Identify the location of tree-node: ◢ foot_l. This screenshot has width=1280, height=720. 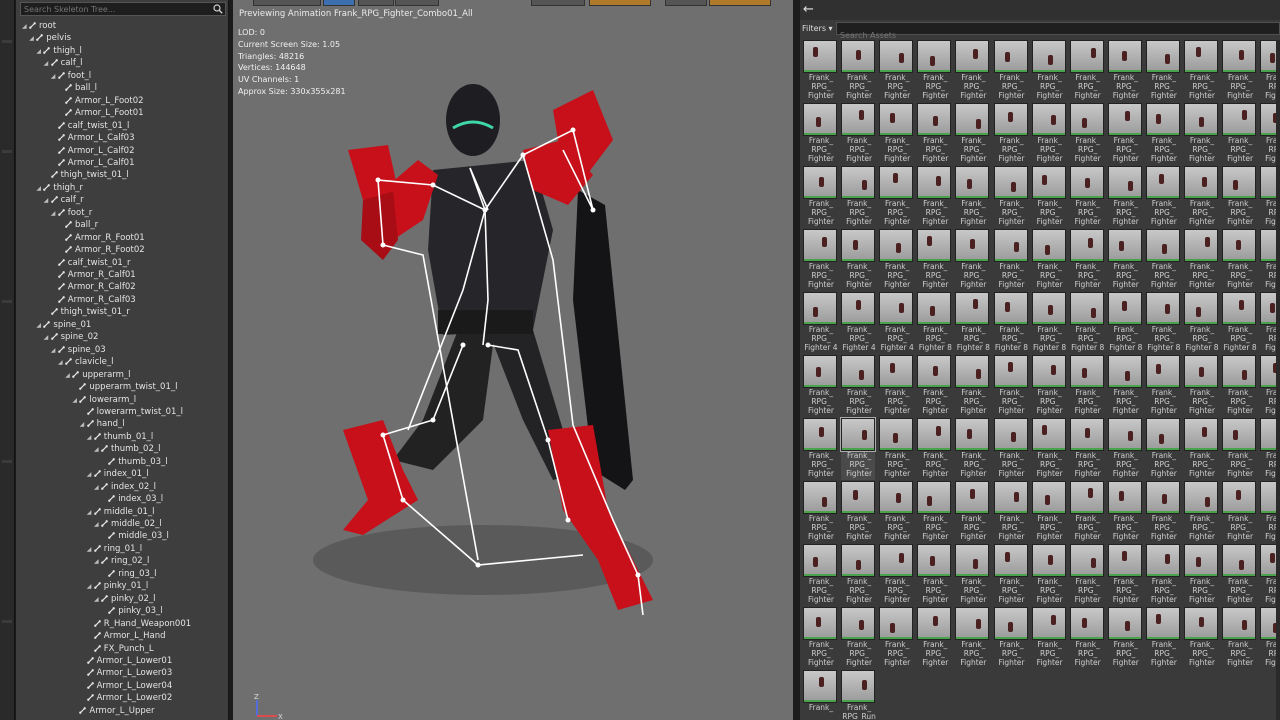
(71, 76).